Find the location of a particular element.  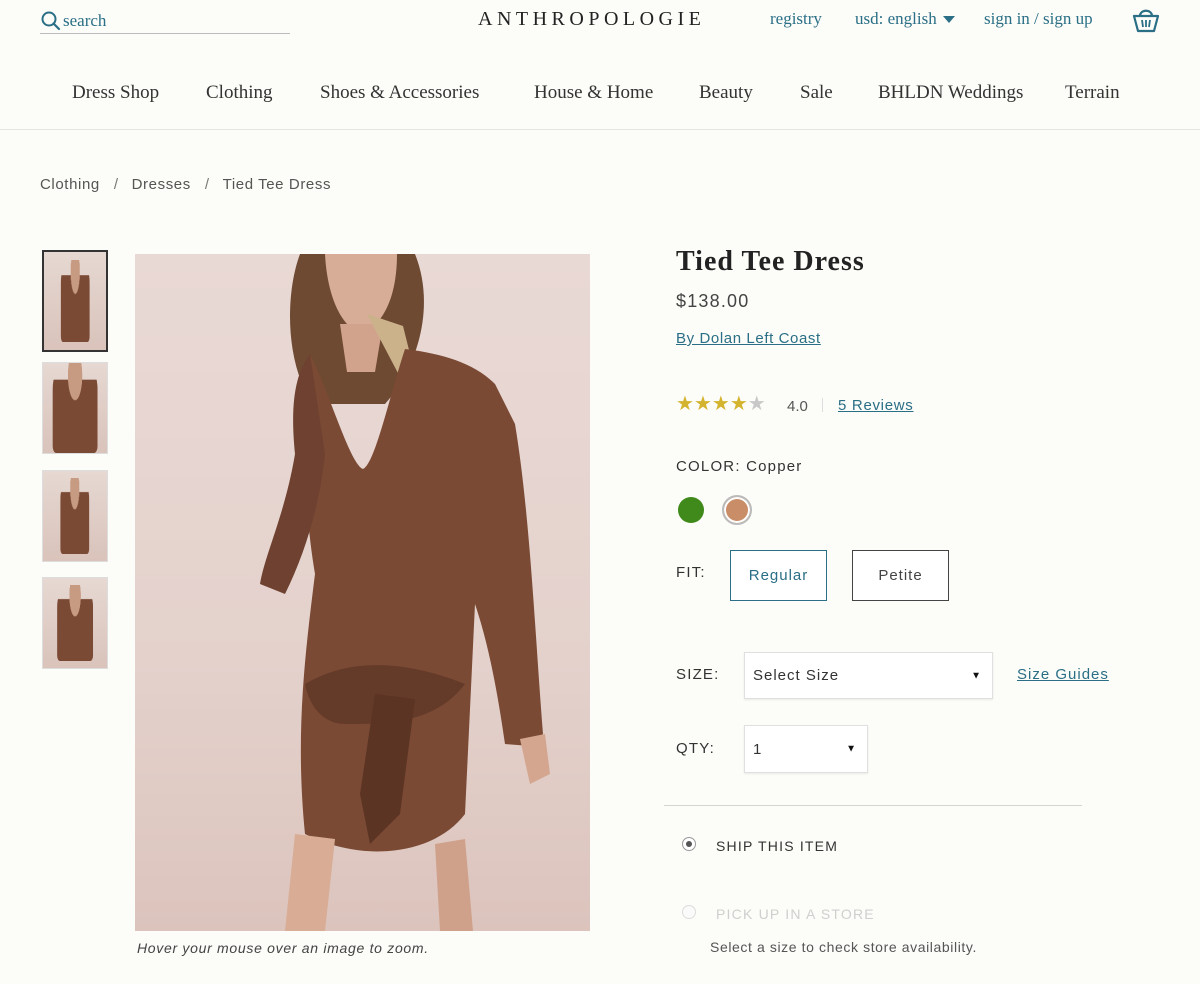

selected-color: Copper is located at coordinates (774, 466).